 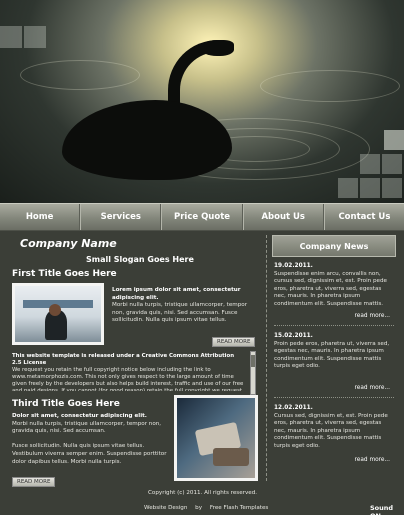 I want to click on by-label: by, so click(x=199, y=508).